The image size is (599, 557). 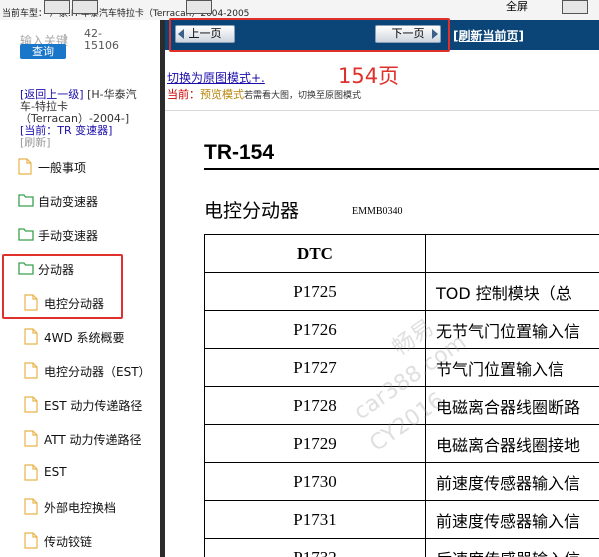 What do you see at coordinates (55, 472) in the screenshot?
I see `sidebar-item-label: EST` at bounding box center [55, 472].